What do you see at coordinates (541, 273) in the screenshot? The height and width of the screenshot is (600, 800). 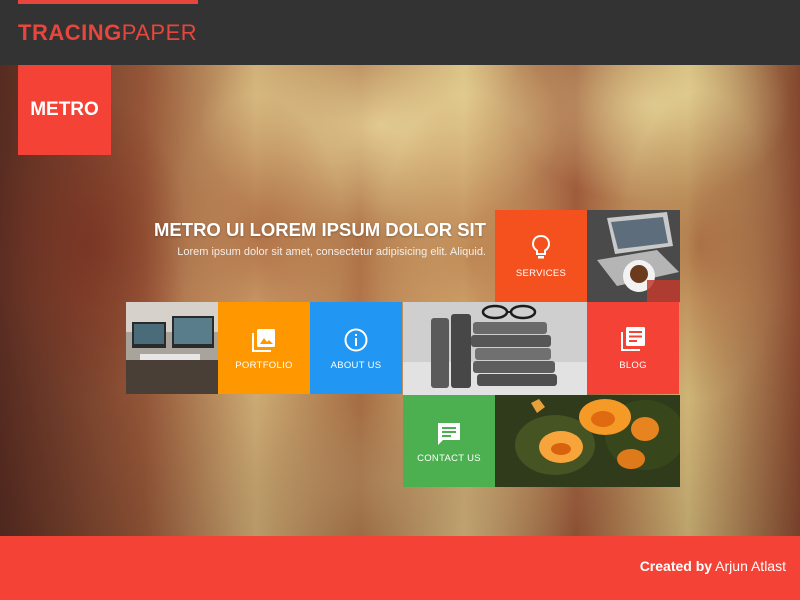 I see `services-label: SERVICES` at bounding box center [541, 273].